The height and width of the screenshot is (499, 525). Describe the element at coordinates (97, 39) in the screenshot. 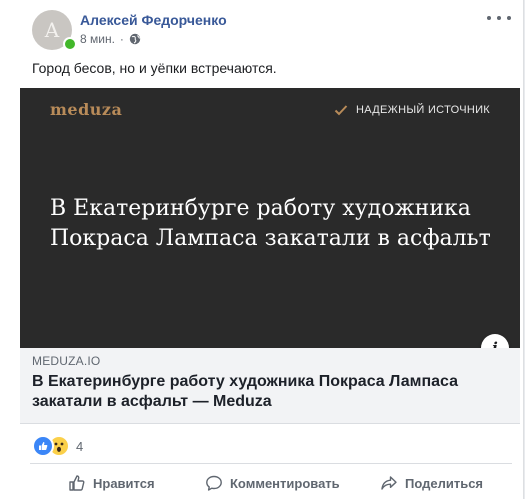

I see `post-timestamp: 8 мин.` at that location.